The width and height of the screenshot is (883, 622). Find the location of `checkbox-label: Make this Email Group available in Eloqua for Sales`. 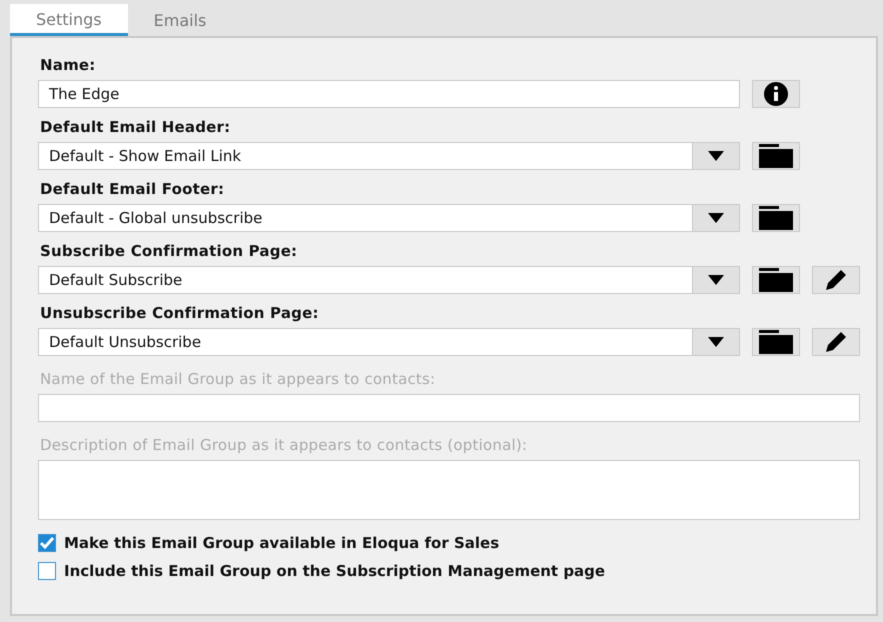

checkbox-label: Make this Email Group available in Eloqua for Sales is located at coordinates (282, 543).